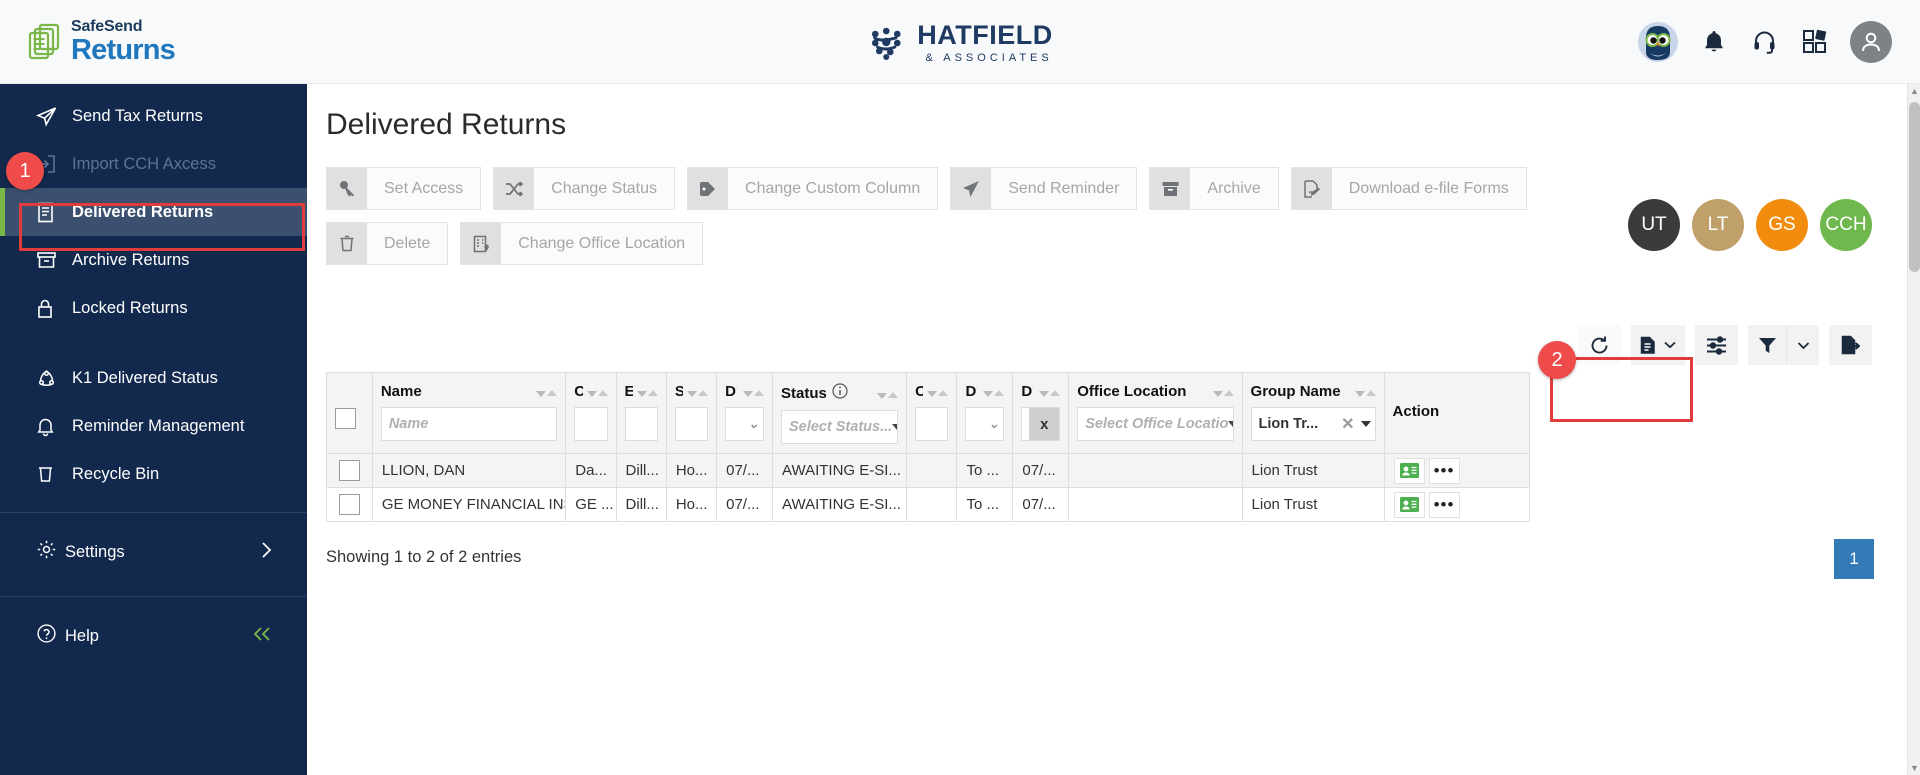 The image size is (1920, 775). I want to click on send-reminder-button: Send Reminder, so click(1044, 188).